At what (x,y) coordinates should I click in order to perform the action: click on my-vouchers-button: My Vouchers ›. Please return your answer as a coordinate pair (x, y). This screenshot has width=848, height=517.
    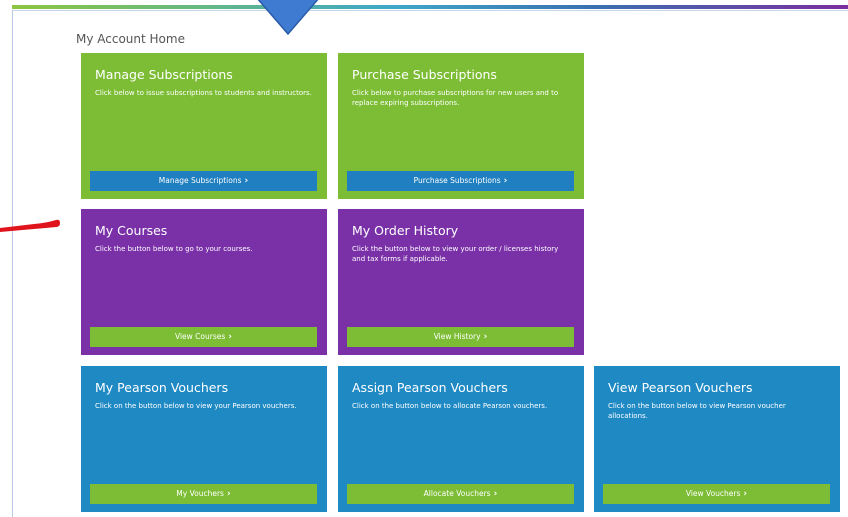
    Looking at the image, I should click on (203, 494).